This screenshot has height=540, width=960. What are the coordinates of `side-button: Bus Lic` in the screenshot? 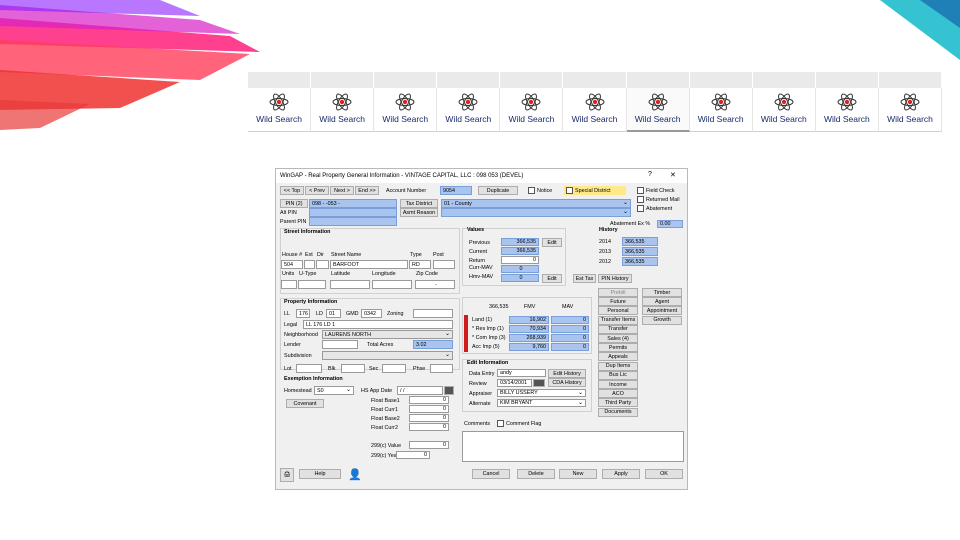 It's located at (618, 375).